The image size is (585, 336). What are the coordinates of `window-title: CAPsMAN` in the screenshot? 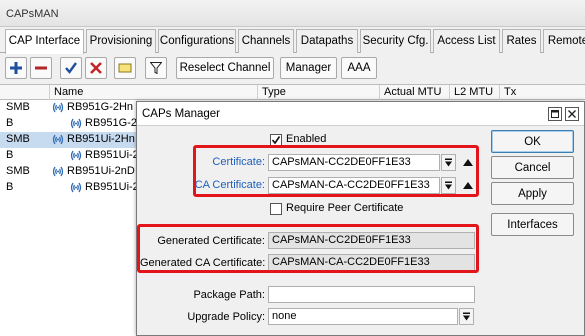 It's located at (292, 13).